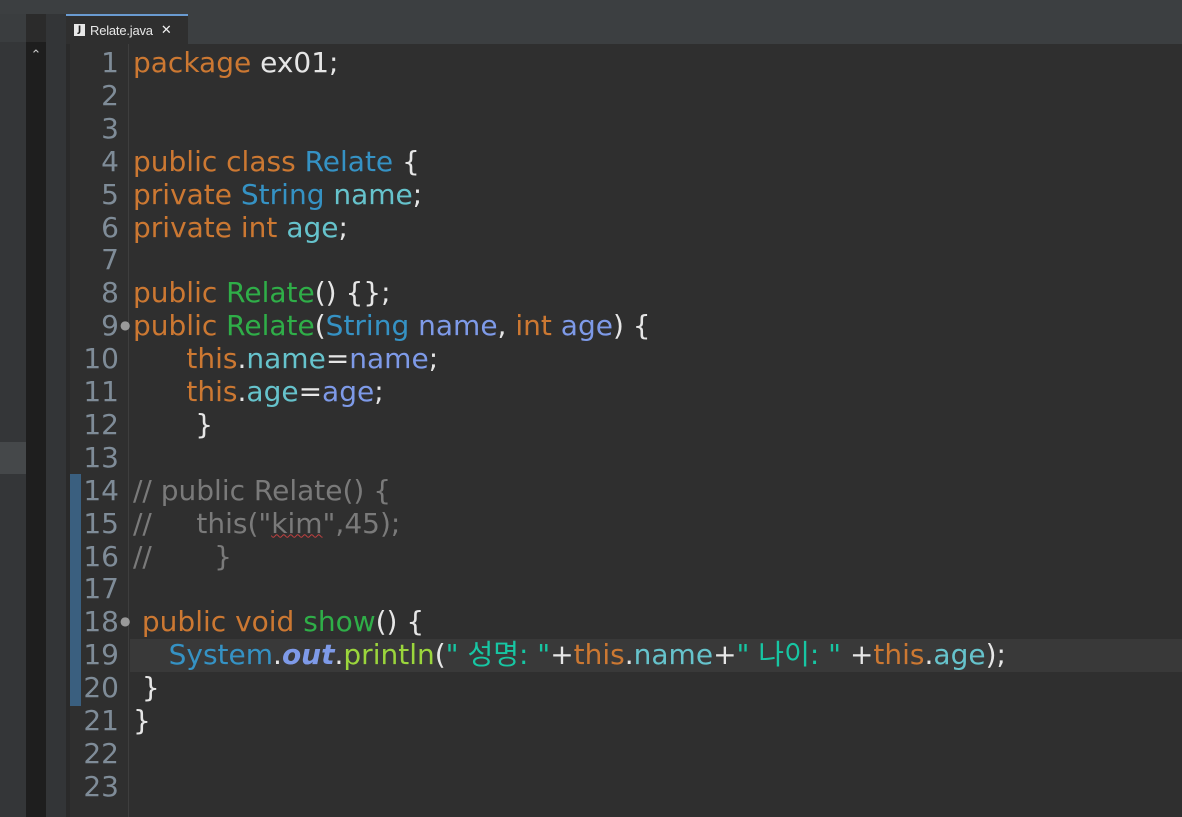  What do you see at coordinates (56, 415) in the screenshot?
I see `panel-divider` at bounding box center [56, 415].